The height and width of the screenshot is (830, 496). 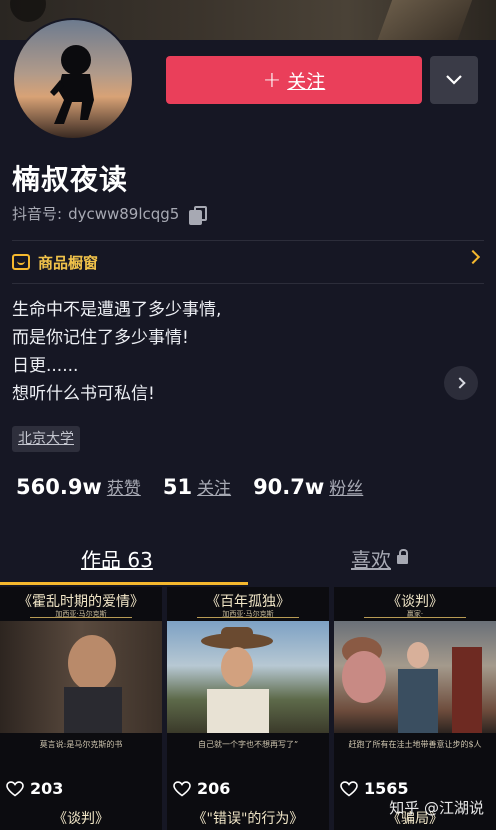 I want to click on stat-value: 51, so click(x=177, y=487).